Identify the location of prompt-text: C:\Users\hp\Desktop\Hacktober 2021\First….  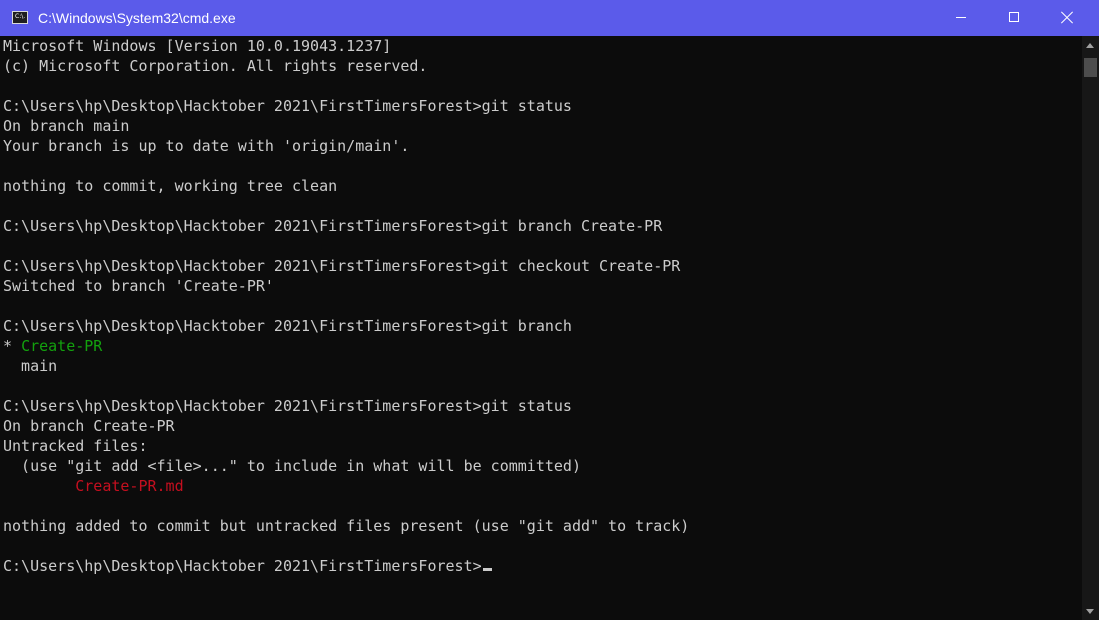
(242, 566).